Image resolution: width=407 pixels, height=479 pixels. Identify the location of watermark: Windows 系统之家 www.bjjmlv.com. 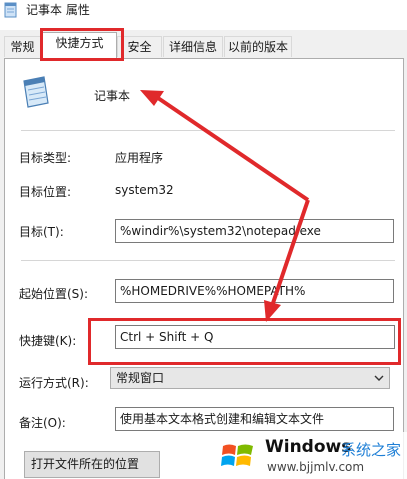
(311, 455).